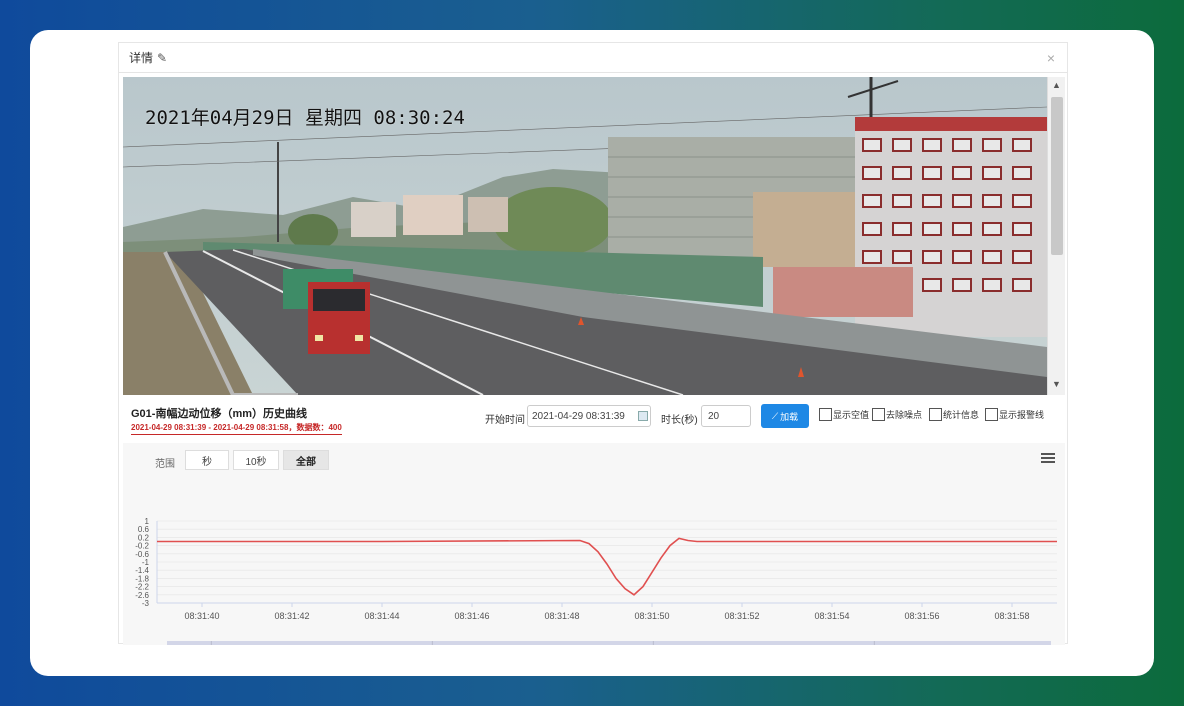  I want to click on edit-icon: ✎, so click(162, 58).